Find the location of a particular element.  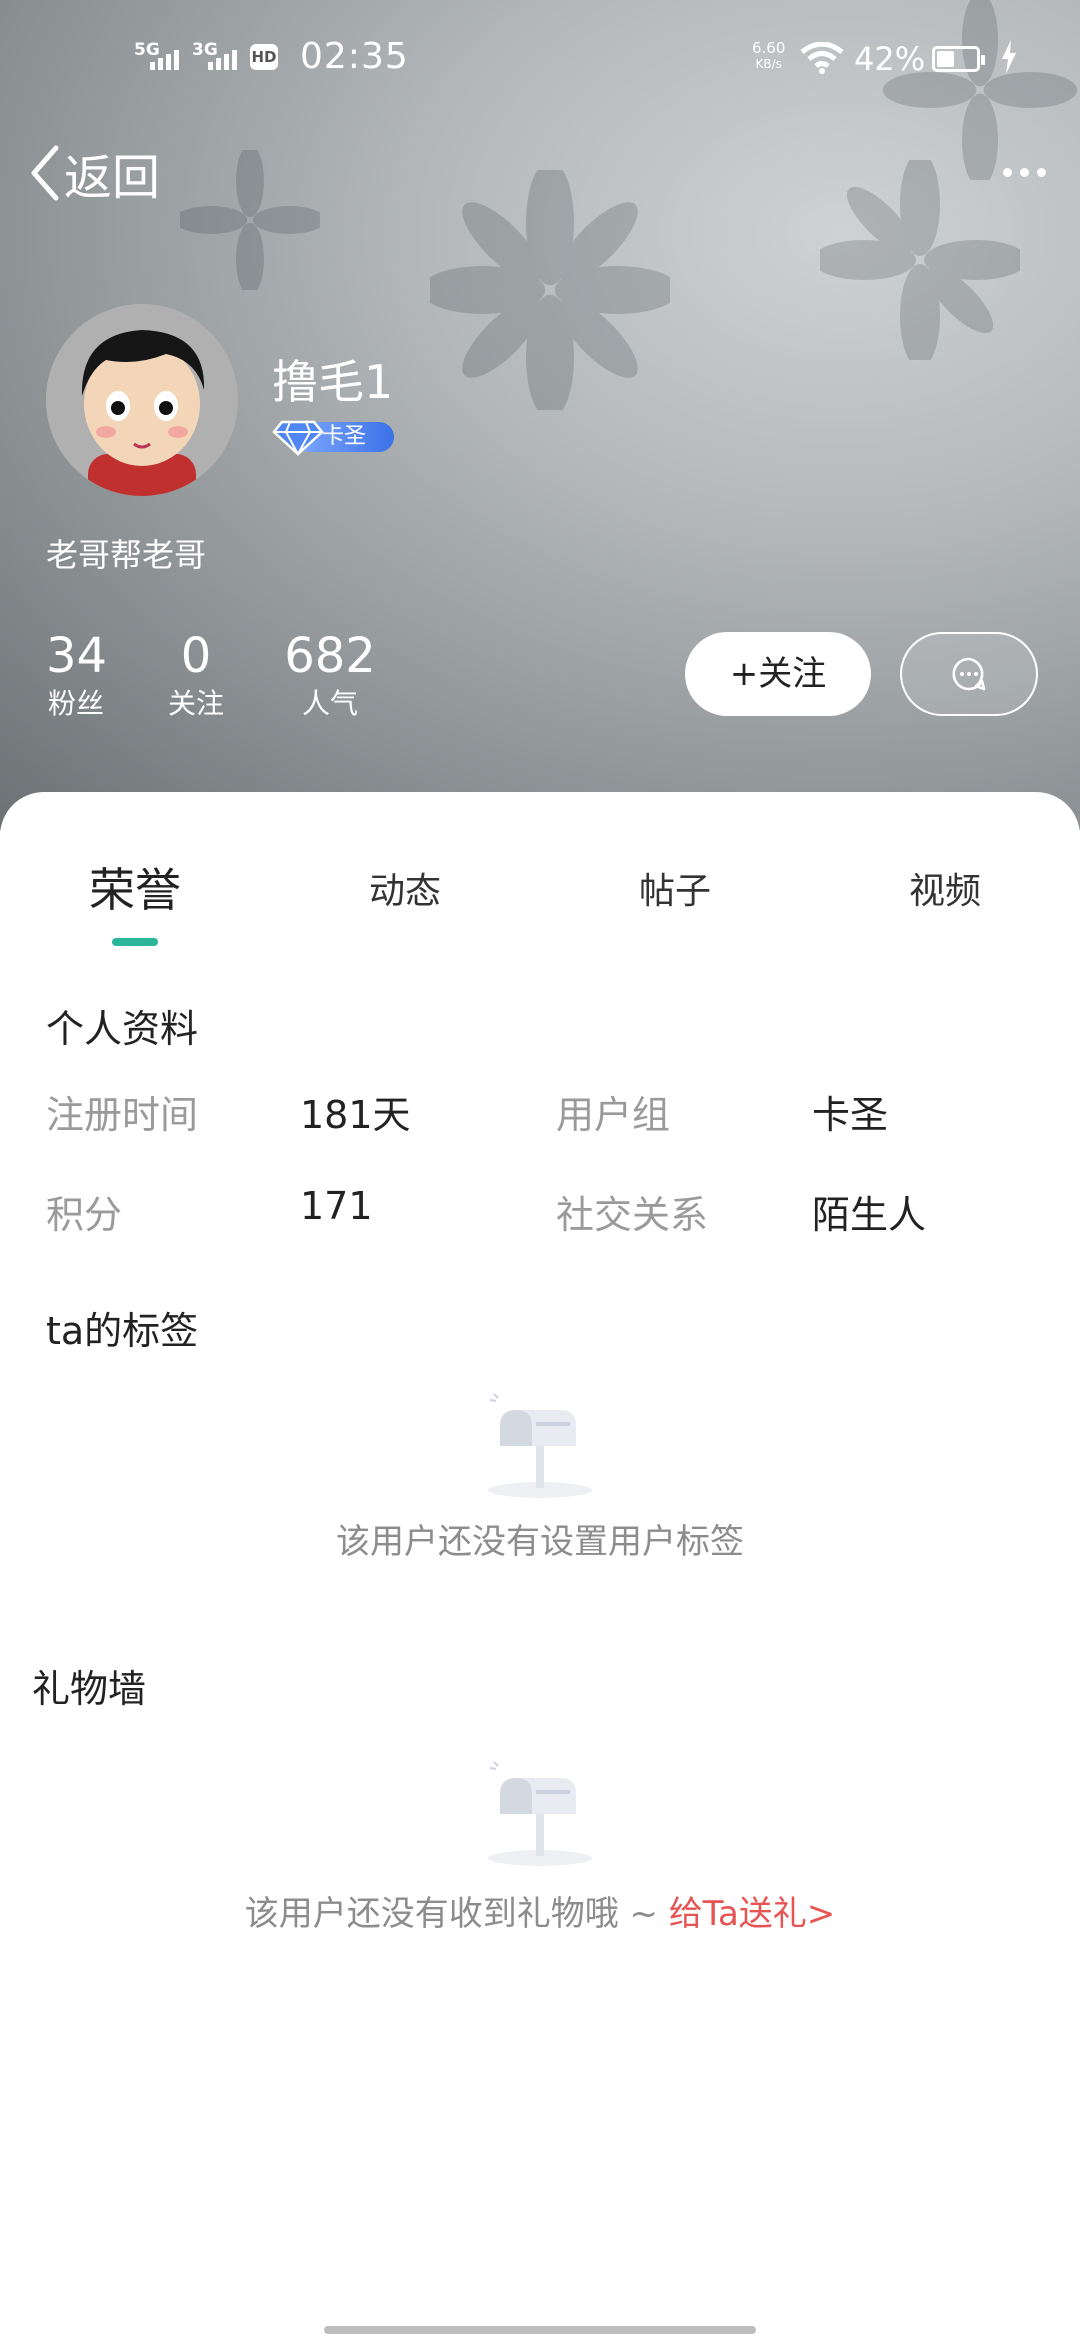

info-label-register-time: 注册时间 is located at coordinates (122, 1115).